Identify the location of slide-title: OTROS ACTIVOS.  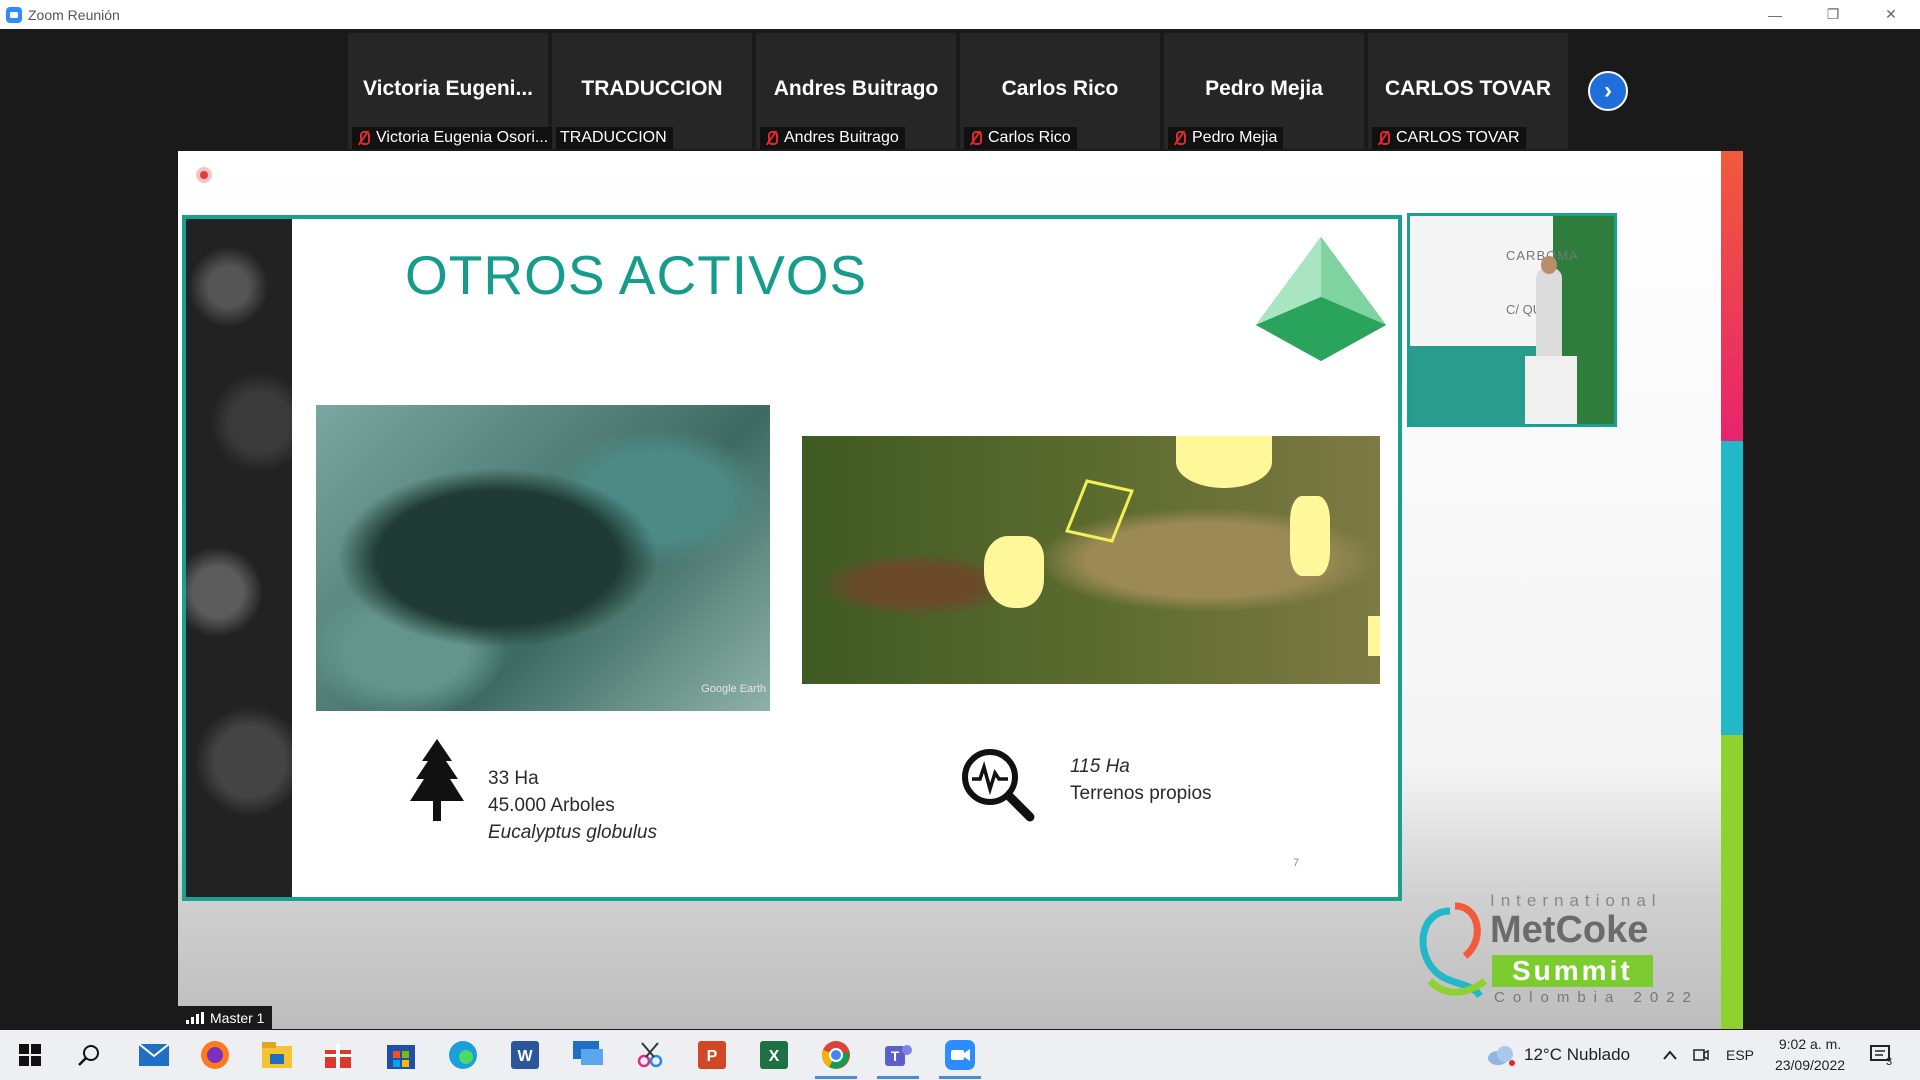
(636, 275).